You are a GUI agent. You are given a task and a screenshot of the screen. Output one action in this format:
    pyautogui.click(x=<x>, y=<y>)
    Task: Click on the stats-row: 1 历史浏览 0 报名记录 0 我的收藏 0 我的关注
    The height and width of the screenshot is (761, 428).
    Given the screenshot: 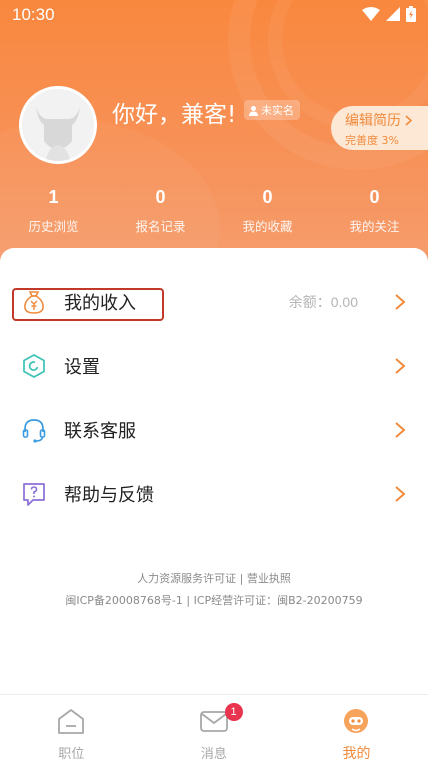 What is the action you would take?
    pyautogui.click(x=214, y=211)
    